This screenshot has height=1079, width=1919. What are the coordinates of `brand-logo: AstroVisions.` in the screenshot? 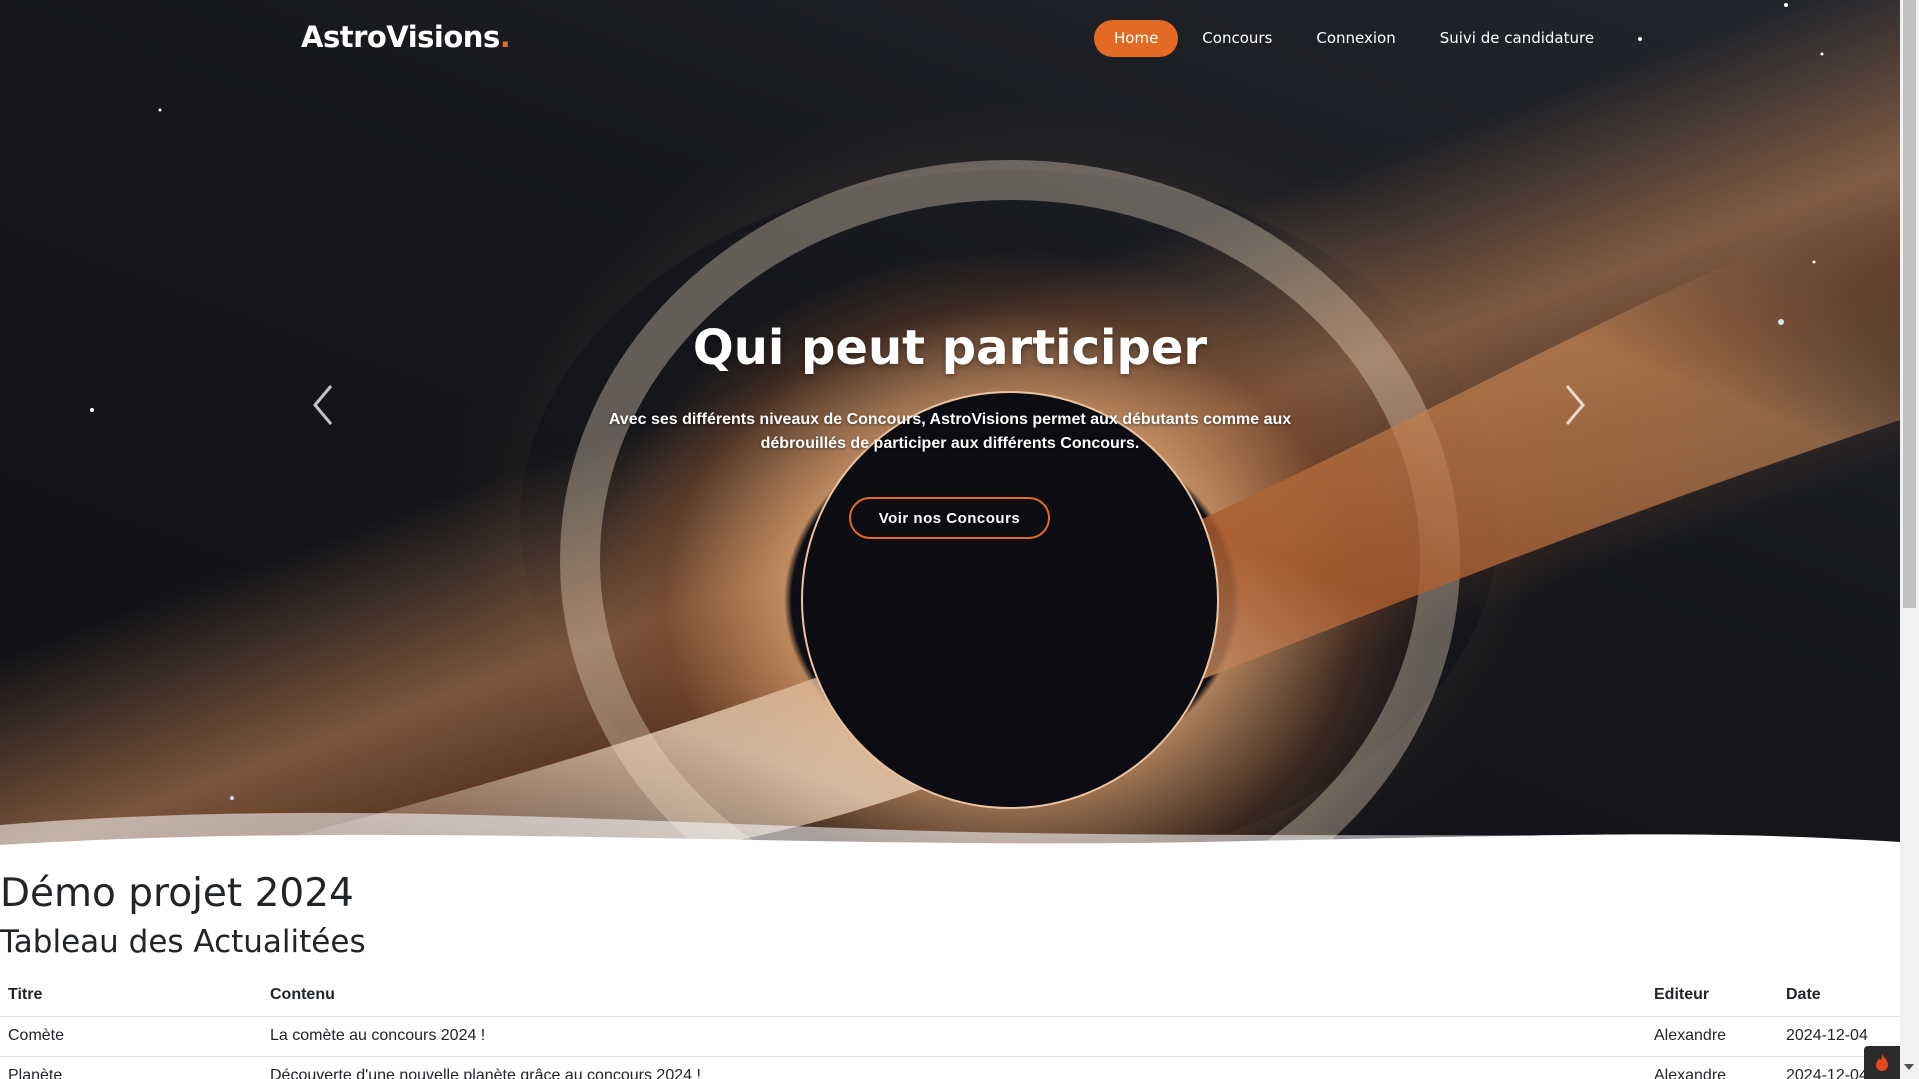 It's located at (406, 37).